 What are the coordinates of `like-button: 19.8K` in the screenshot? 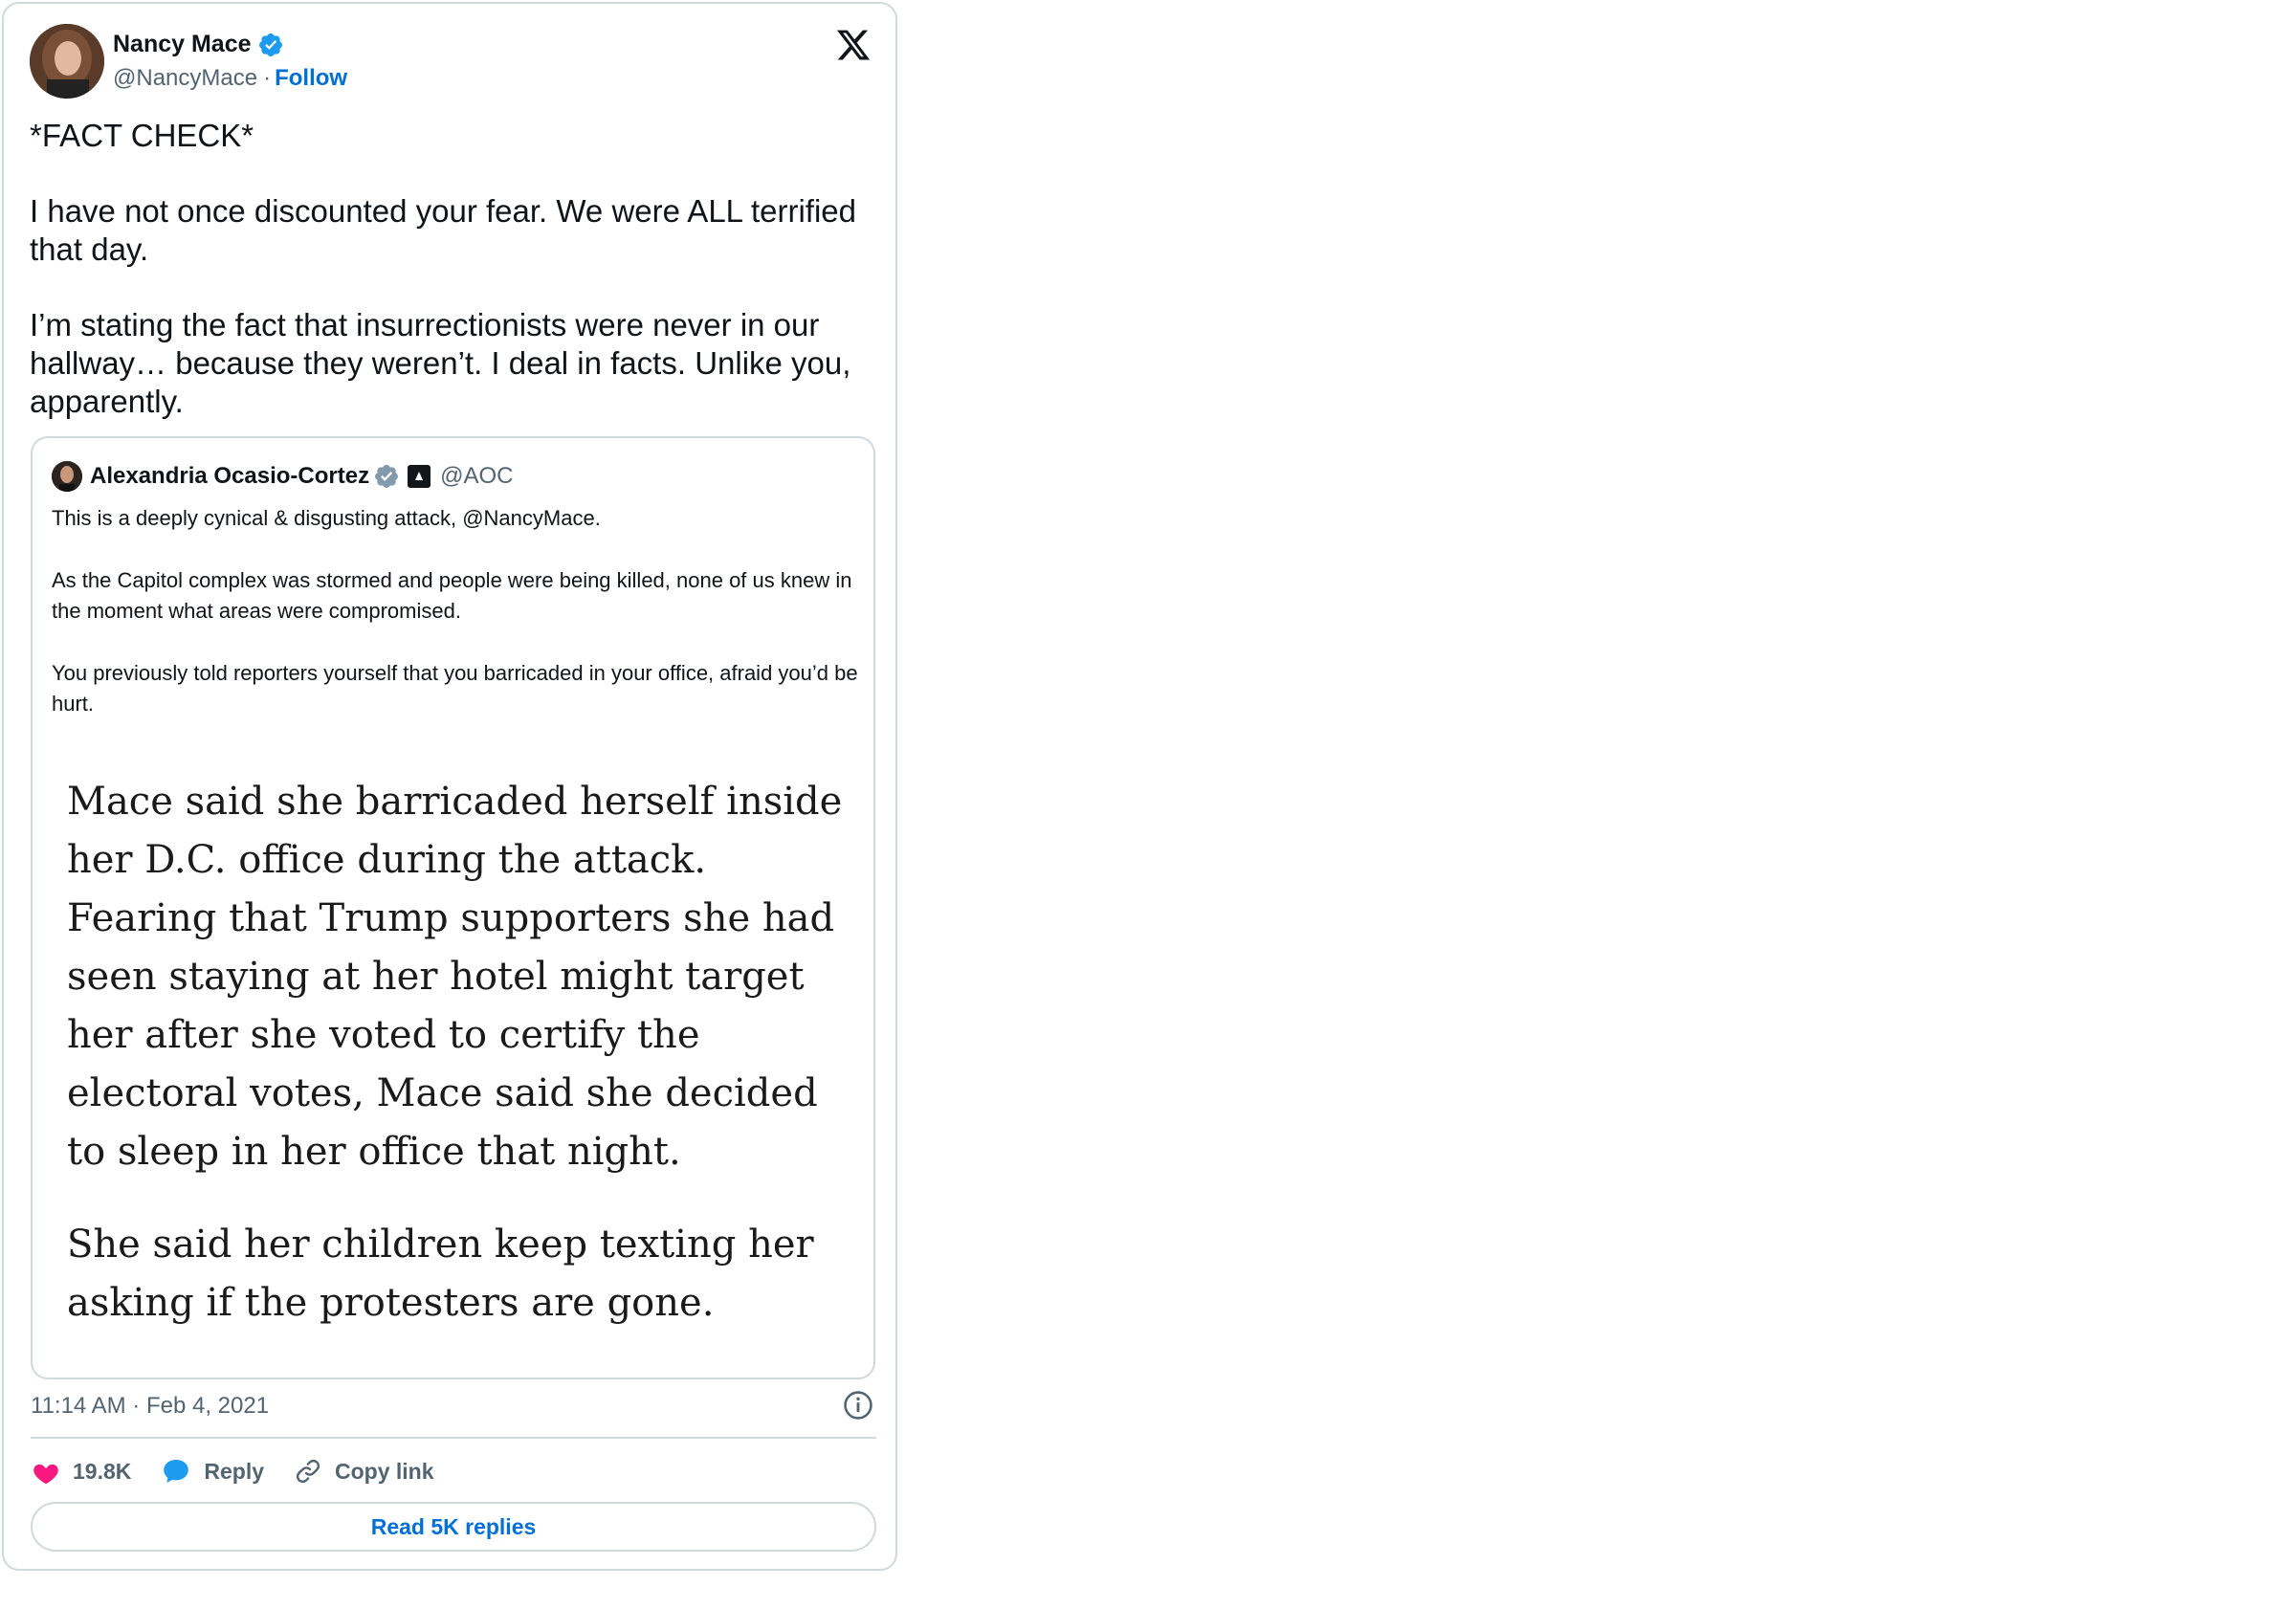 It's located at (81, 1471).